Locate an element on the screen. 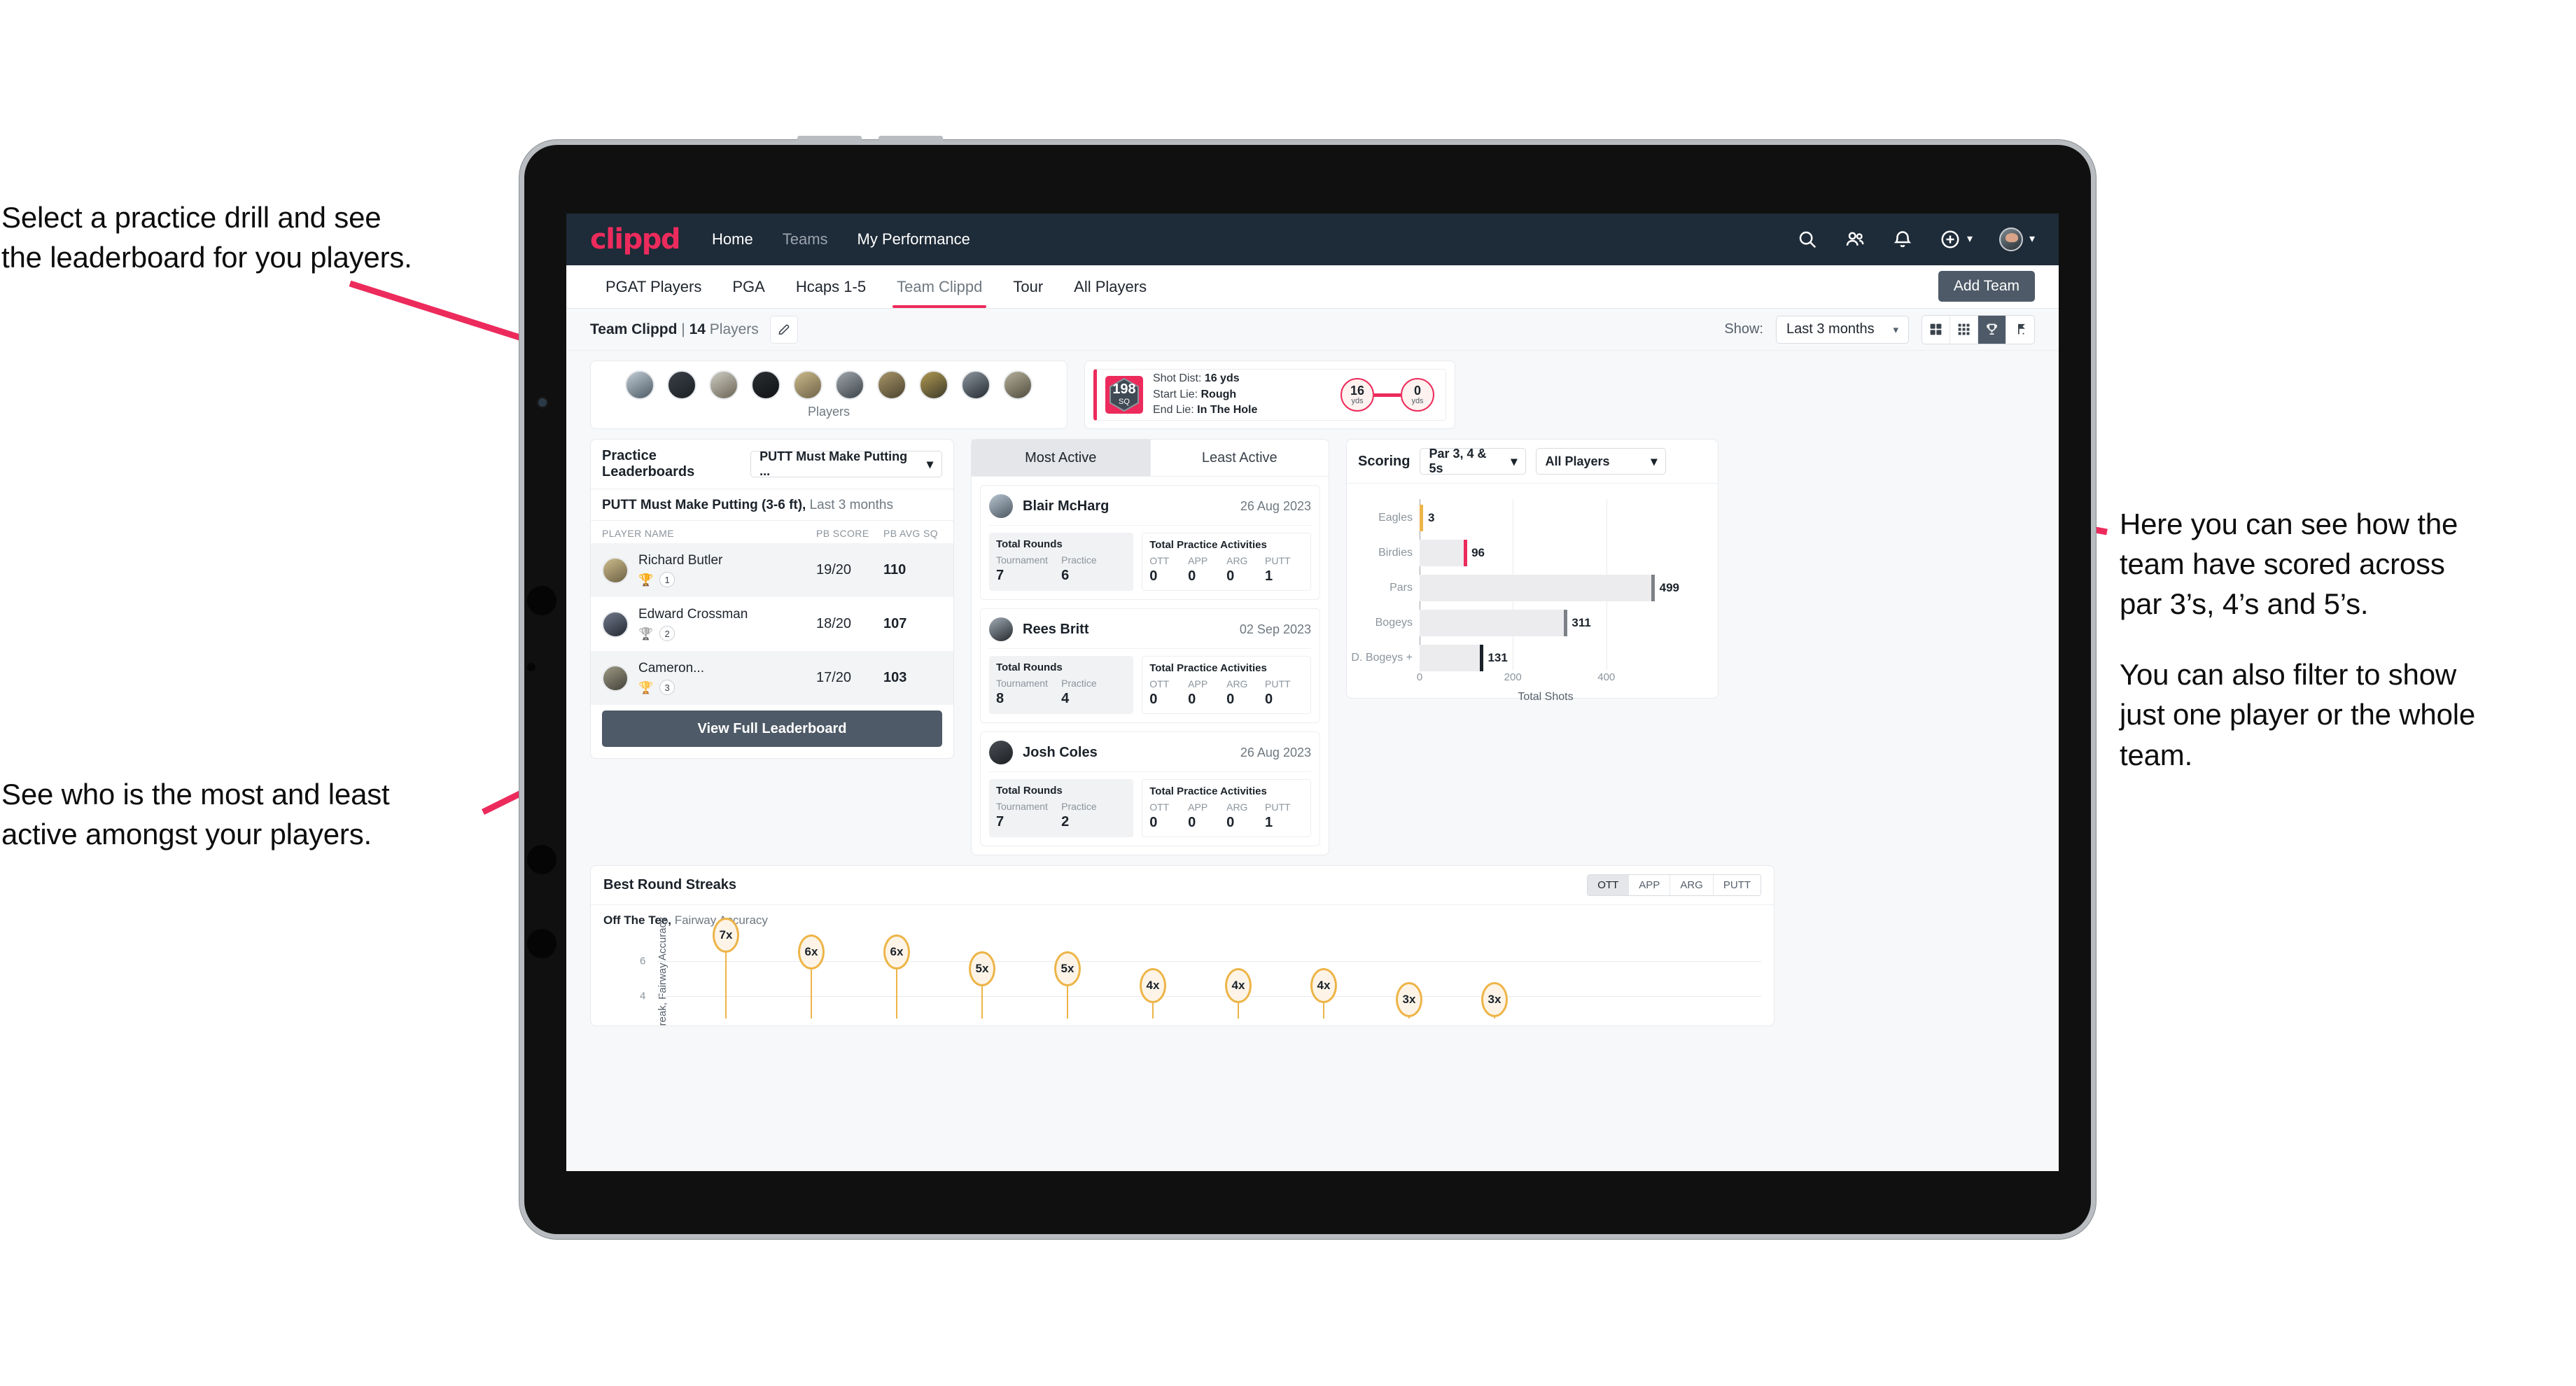 This screenshot has width=2576, height=1386. view-grid-small-button is located at coordinates (1964, 329).